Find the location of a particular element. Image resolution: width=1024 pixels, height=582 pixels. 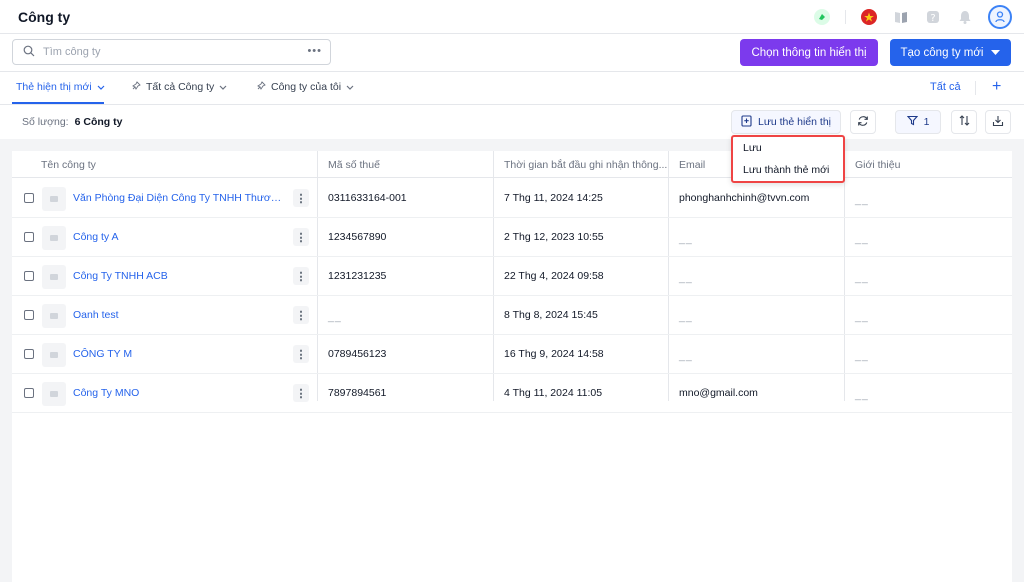

help-icon: ? is located at coordinates (933, 17).